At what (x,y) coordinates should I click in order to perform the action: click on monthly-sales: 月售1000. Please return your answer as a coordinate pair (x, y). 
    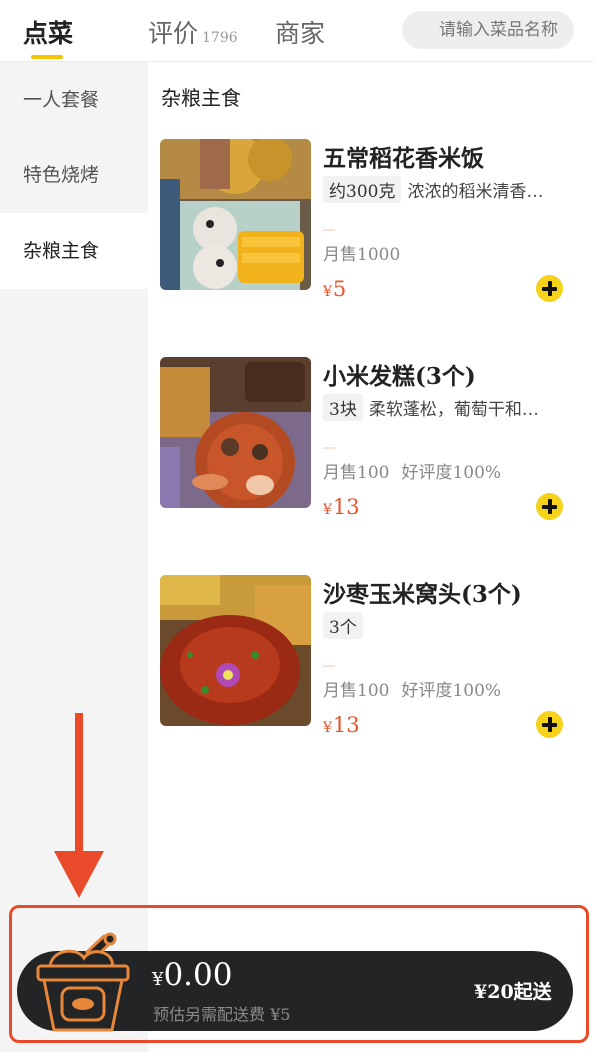
    Looking at the image, I should click on (362, 255).